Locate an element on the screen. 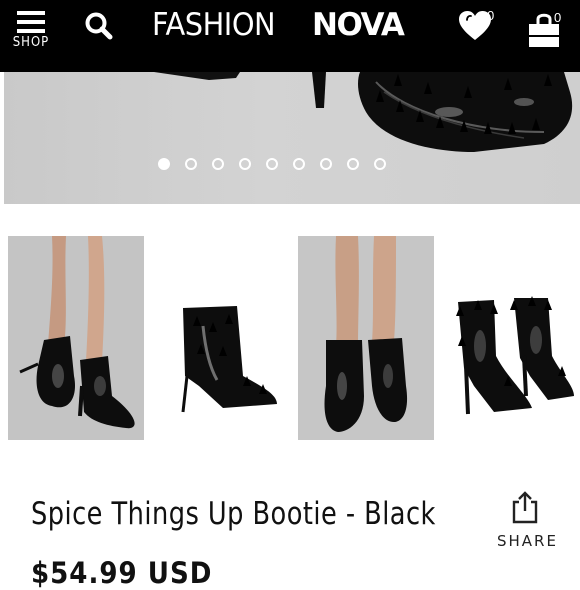  carousel-dots is located at coordinates (293, 166).